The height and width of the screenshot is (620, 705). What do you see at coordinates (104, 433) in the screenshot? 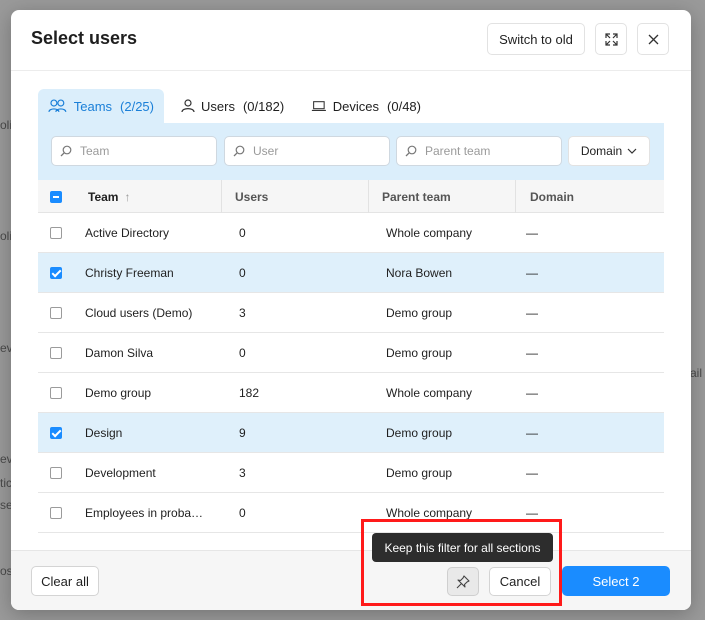
I see `cell-team: Design` at bounding box center [104, 433].